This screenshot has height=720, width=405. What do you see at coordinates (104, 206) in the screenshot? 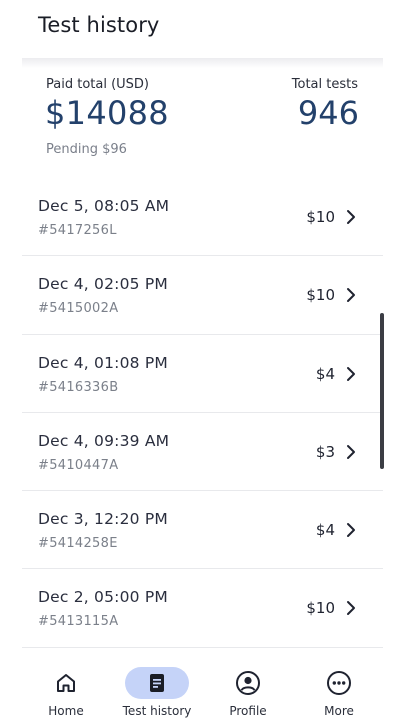
I see `test-date: Dec 5, 08:05 AM` at bounding box center [104, 206].